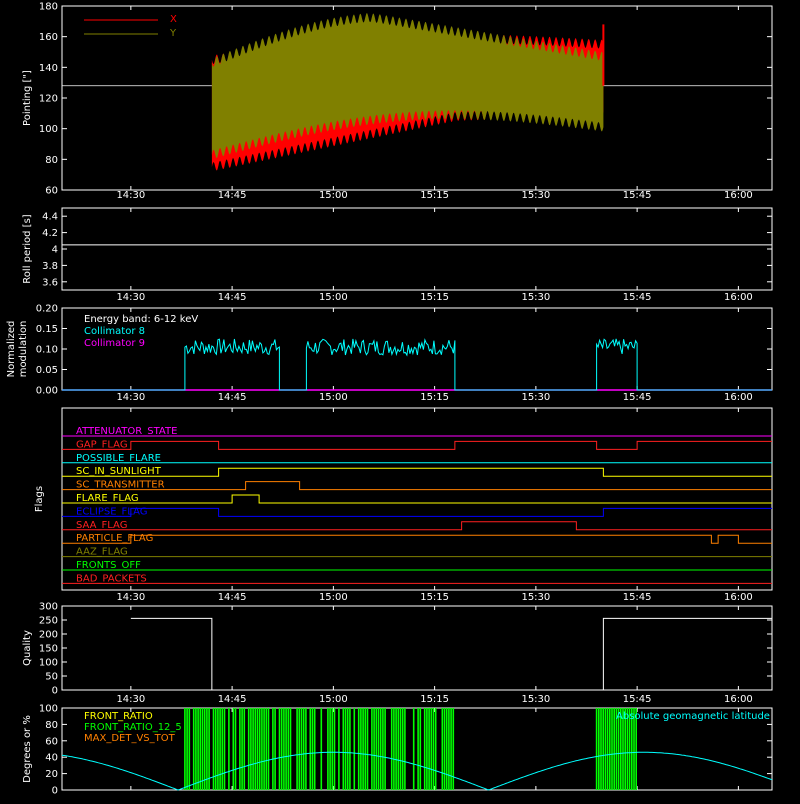  Describe the element at coordinates (47, 309) in the screenshot. I see `y-tick-label: 0.20` at that location.